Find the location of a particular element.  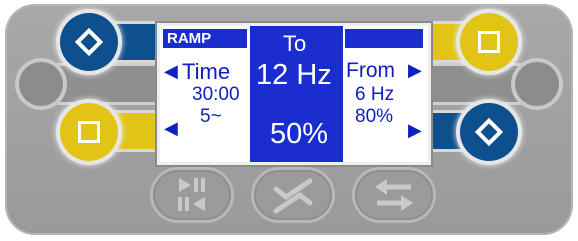

right-header-bar is located at coordinates (384, 38).